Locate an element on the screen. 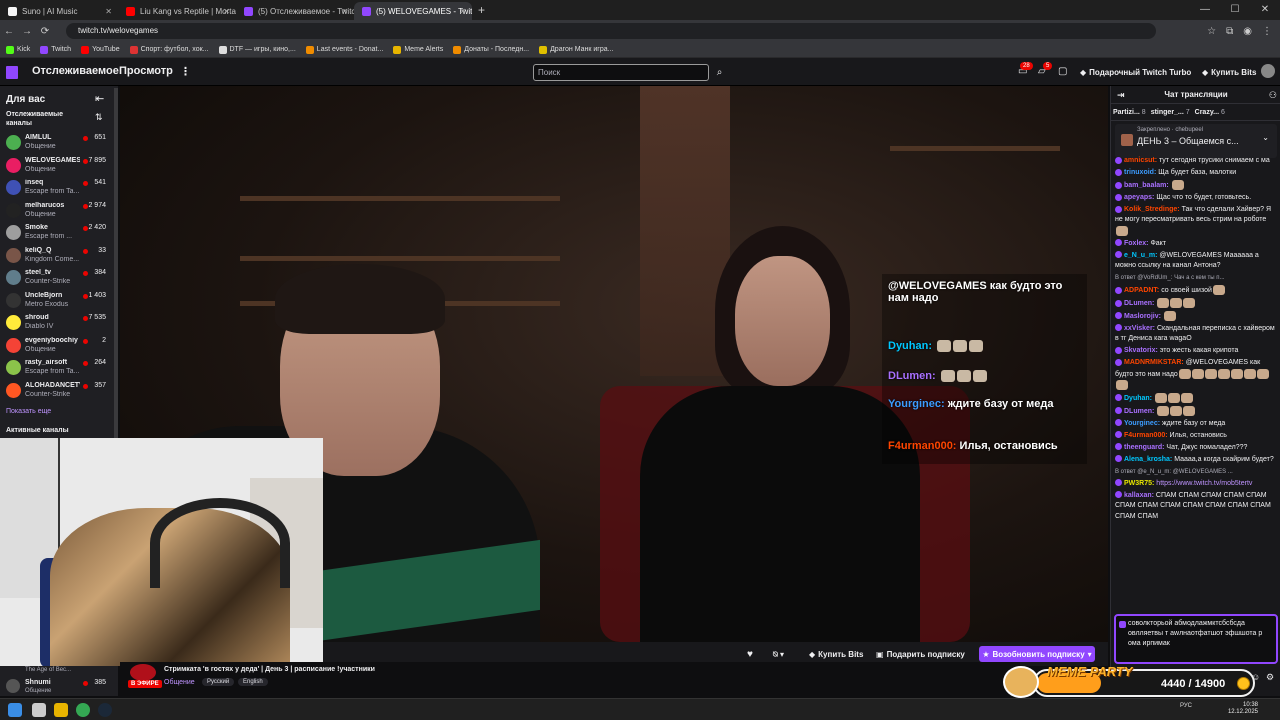  search-input: Поиск is located at coordinates (621, 72).